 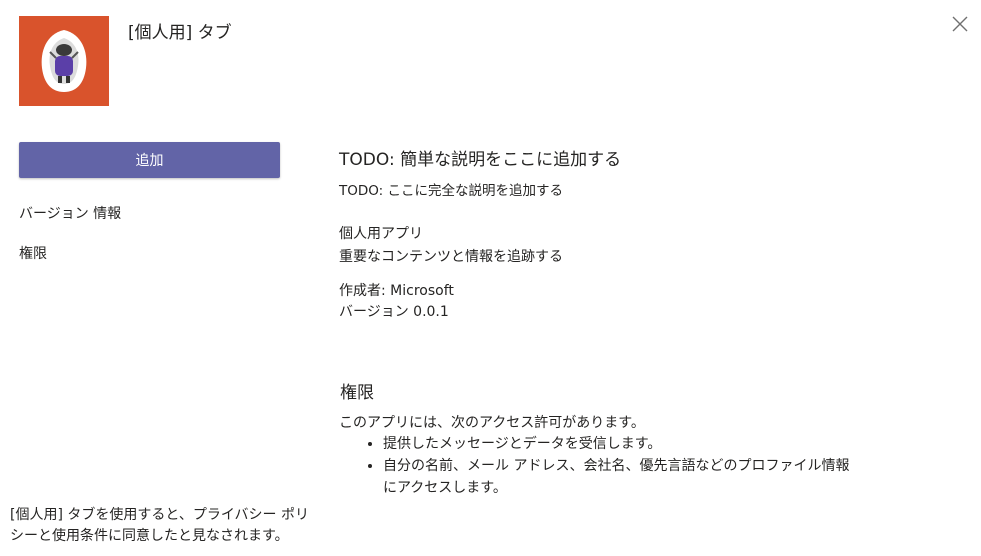 I want to click on full-description: TODO: ここに完全な説明を追加する, so click(x=451, y=191).